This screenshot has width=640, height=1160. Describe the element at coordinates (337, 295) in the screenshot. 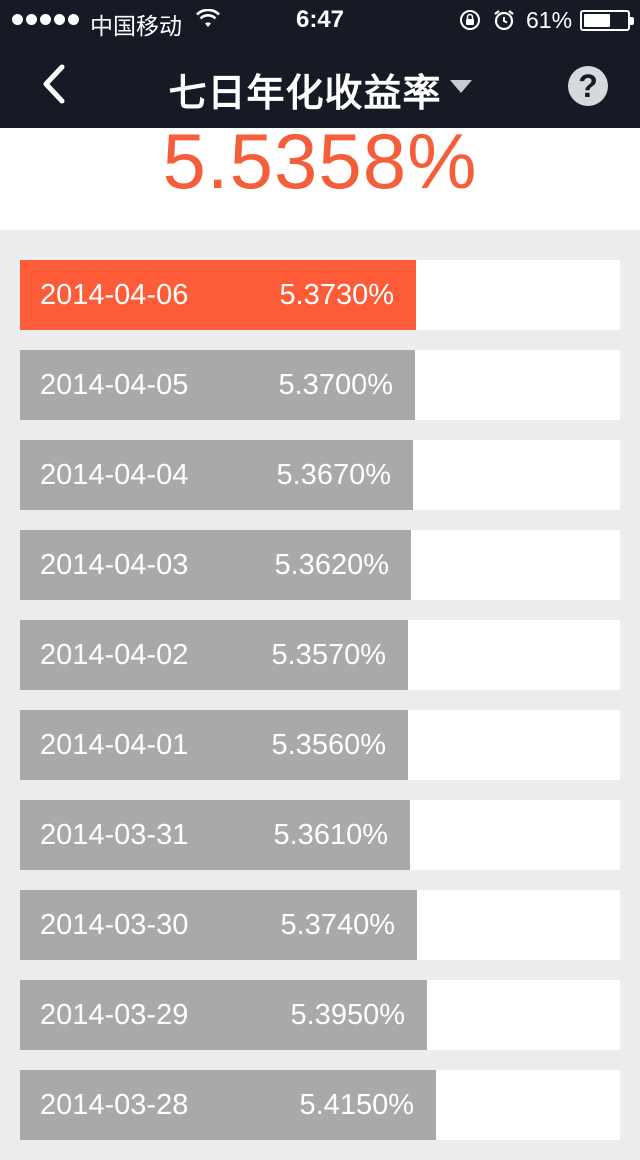

I see `row-rate: 5.3730%` at that location.